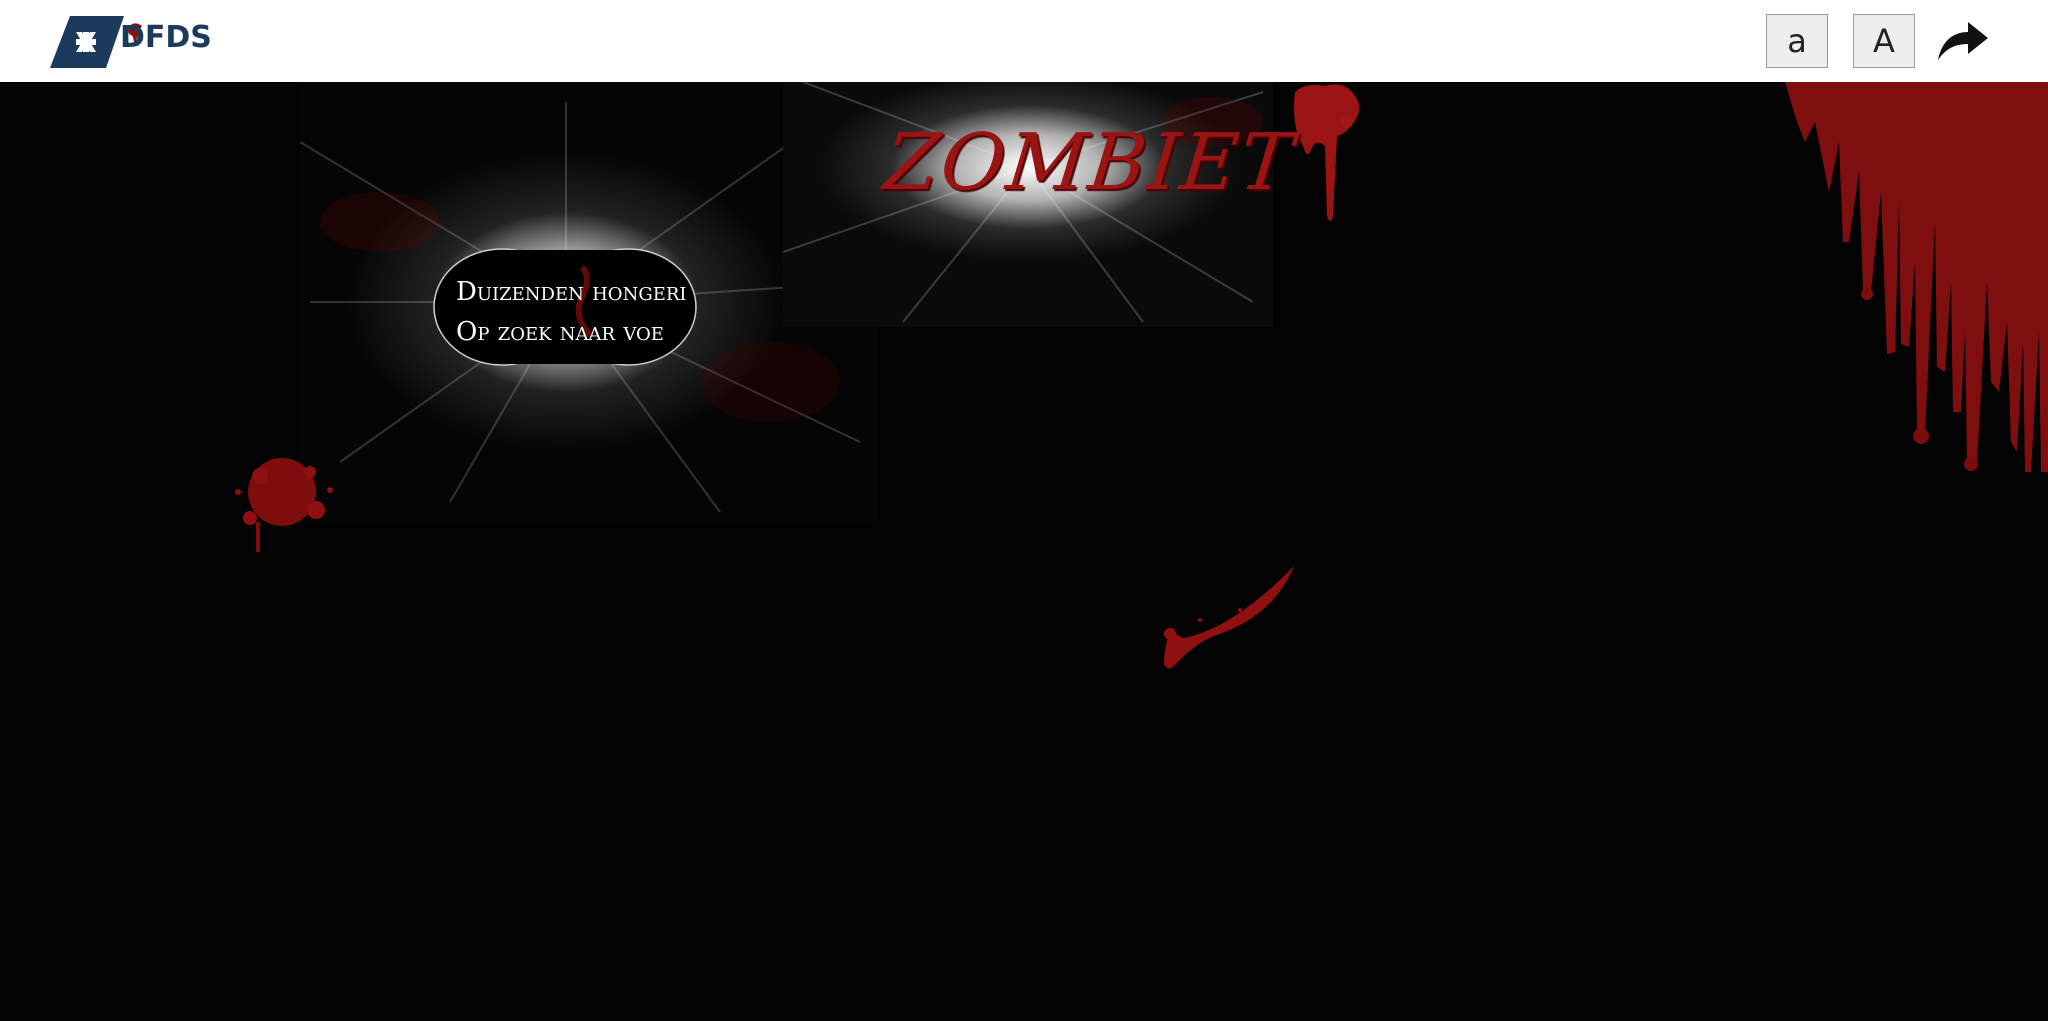 The image size is (2048, 1021). Describe the element at coordinates (1797, 41) in the screenshot. I see `decrease-font-button: a` at that location.